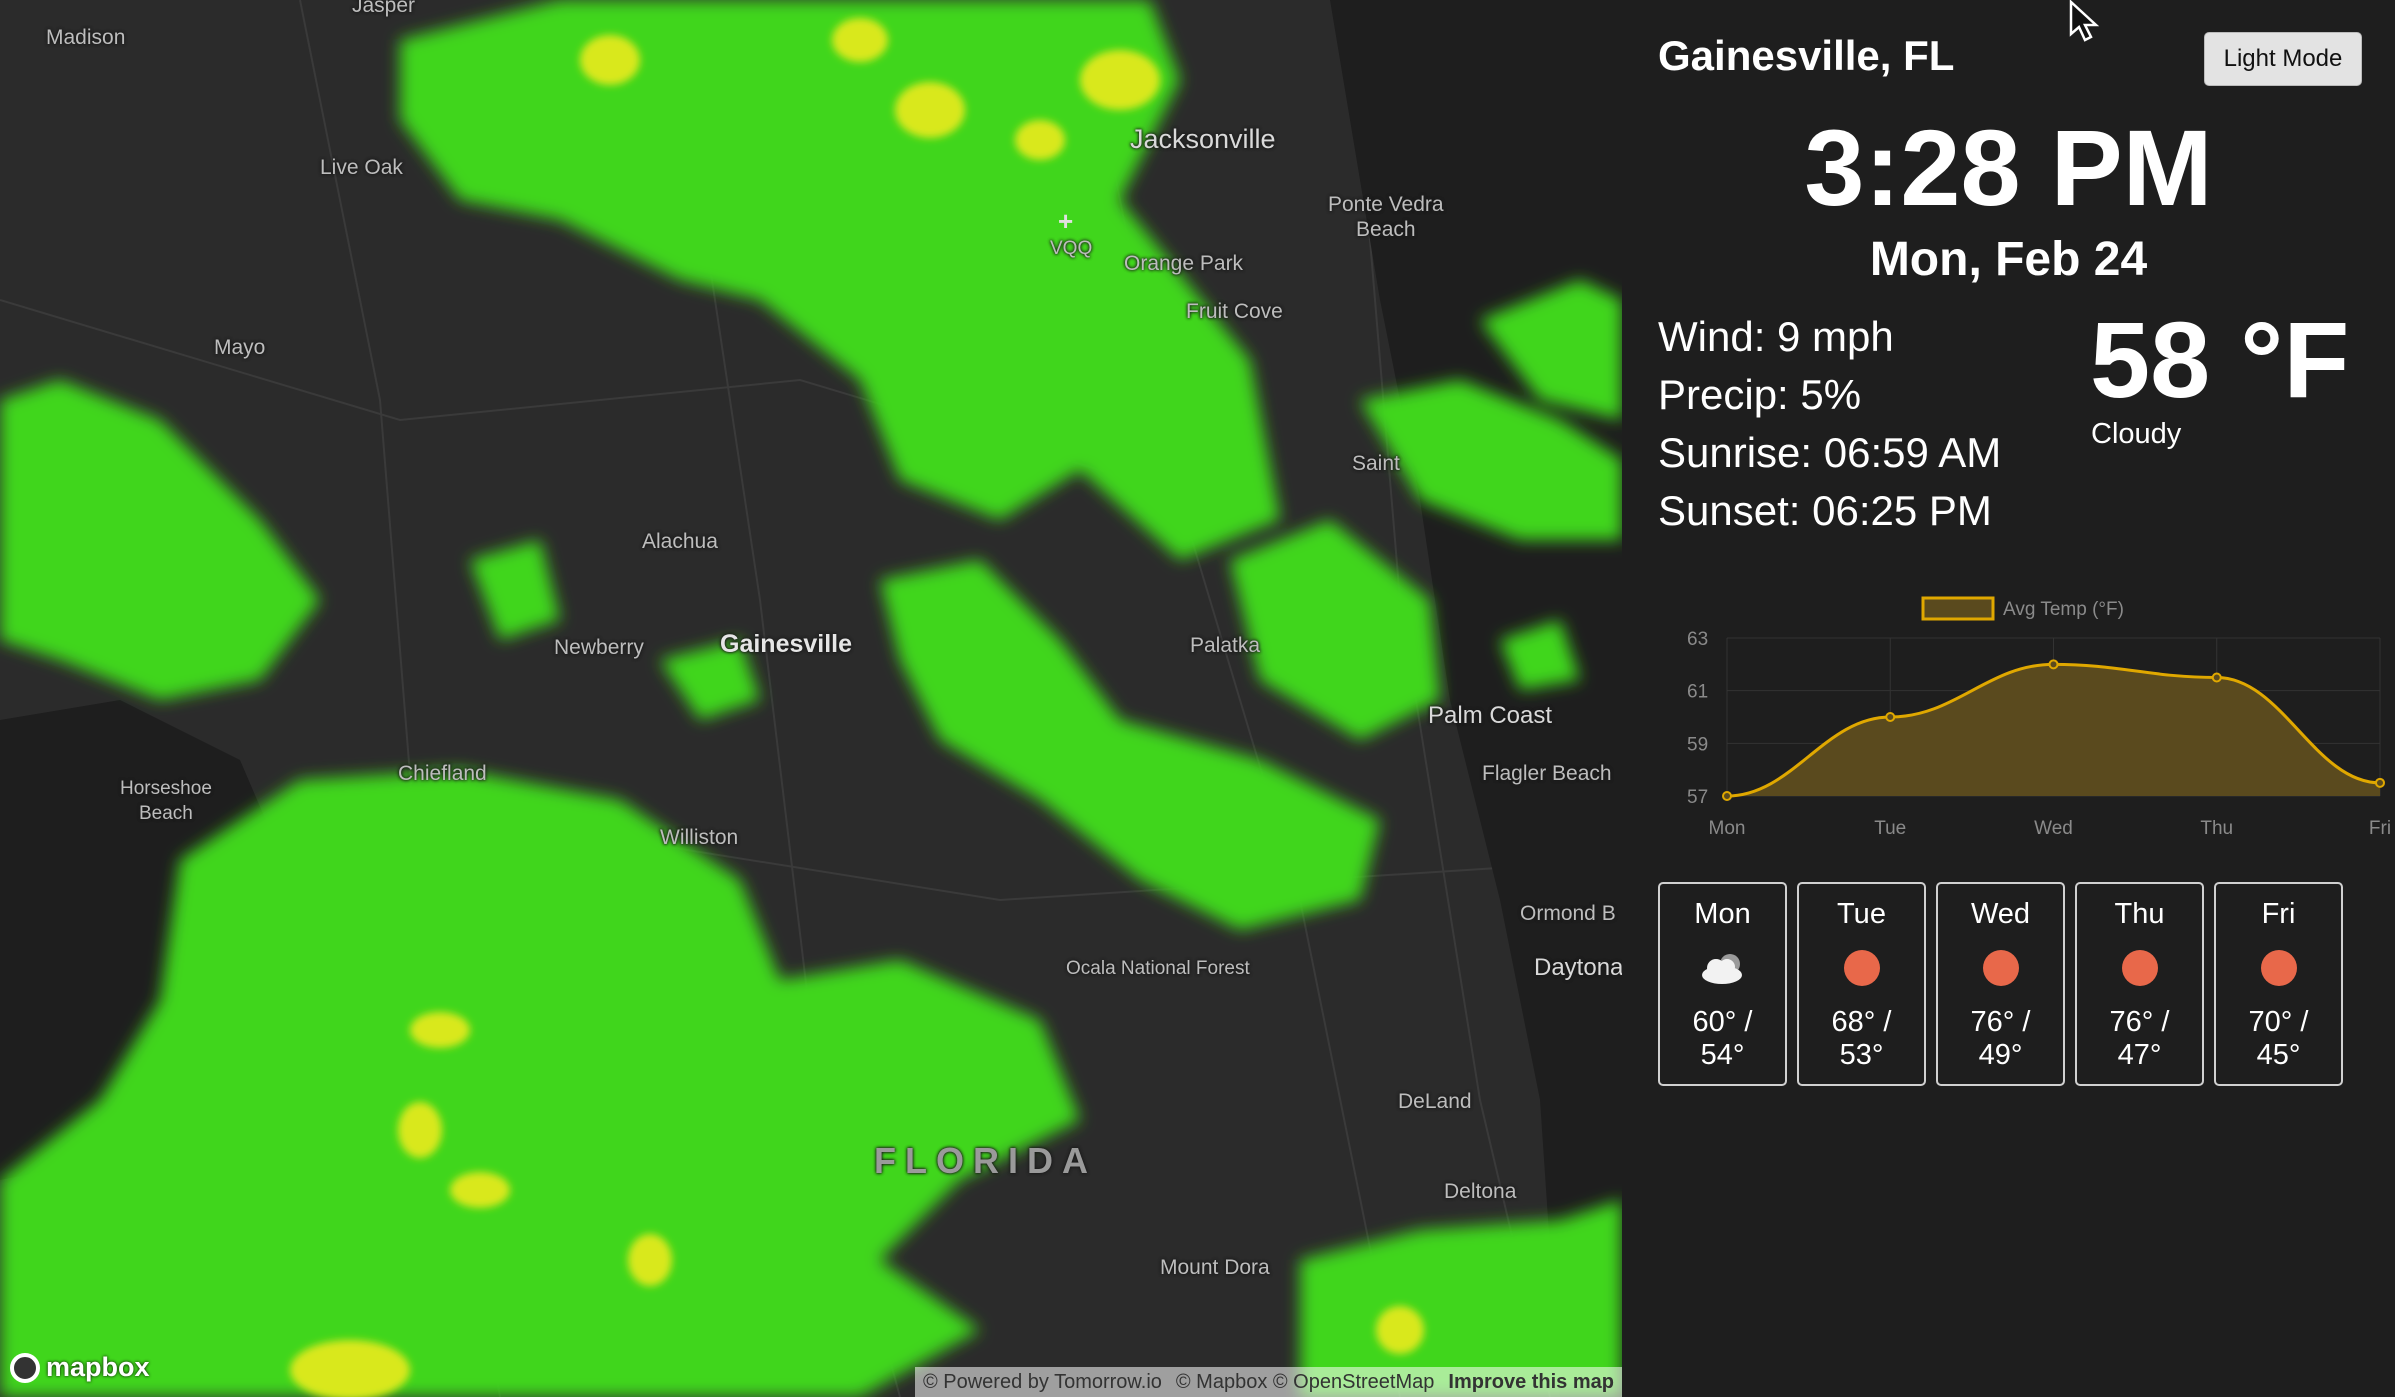 The image size is (2395, 1397). I want to click on location-title: Gainesville, FL, so click(1806, 55).